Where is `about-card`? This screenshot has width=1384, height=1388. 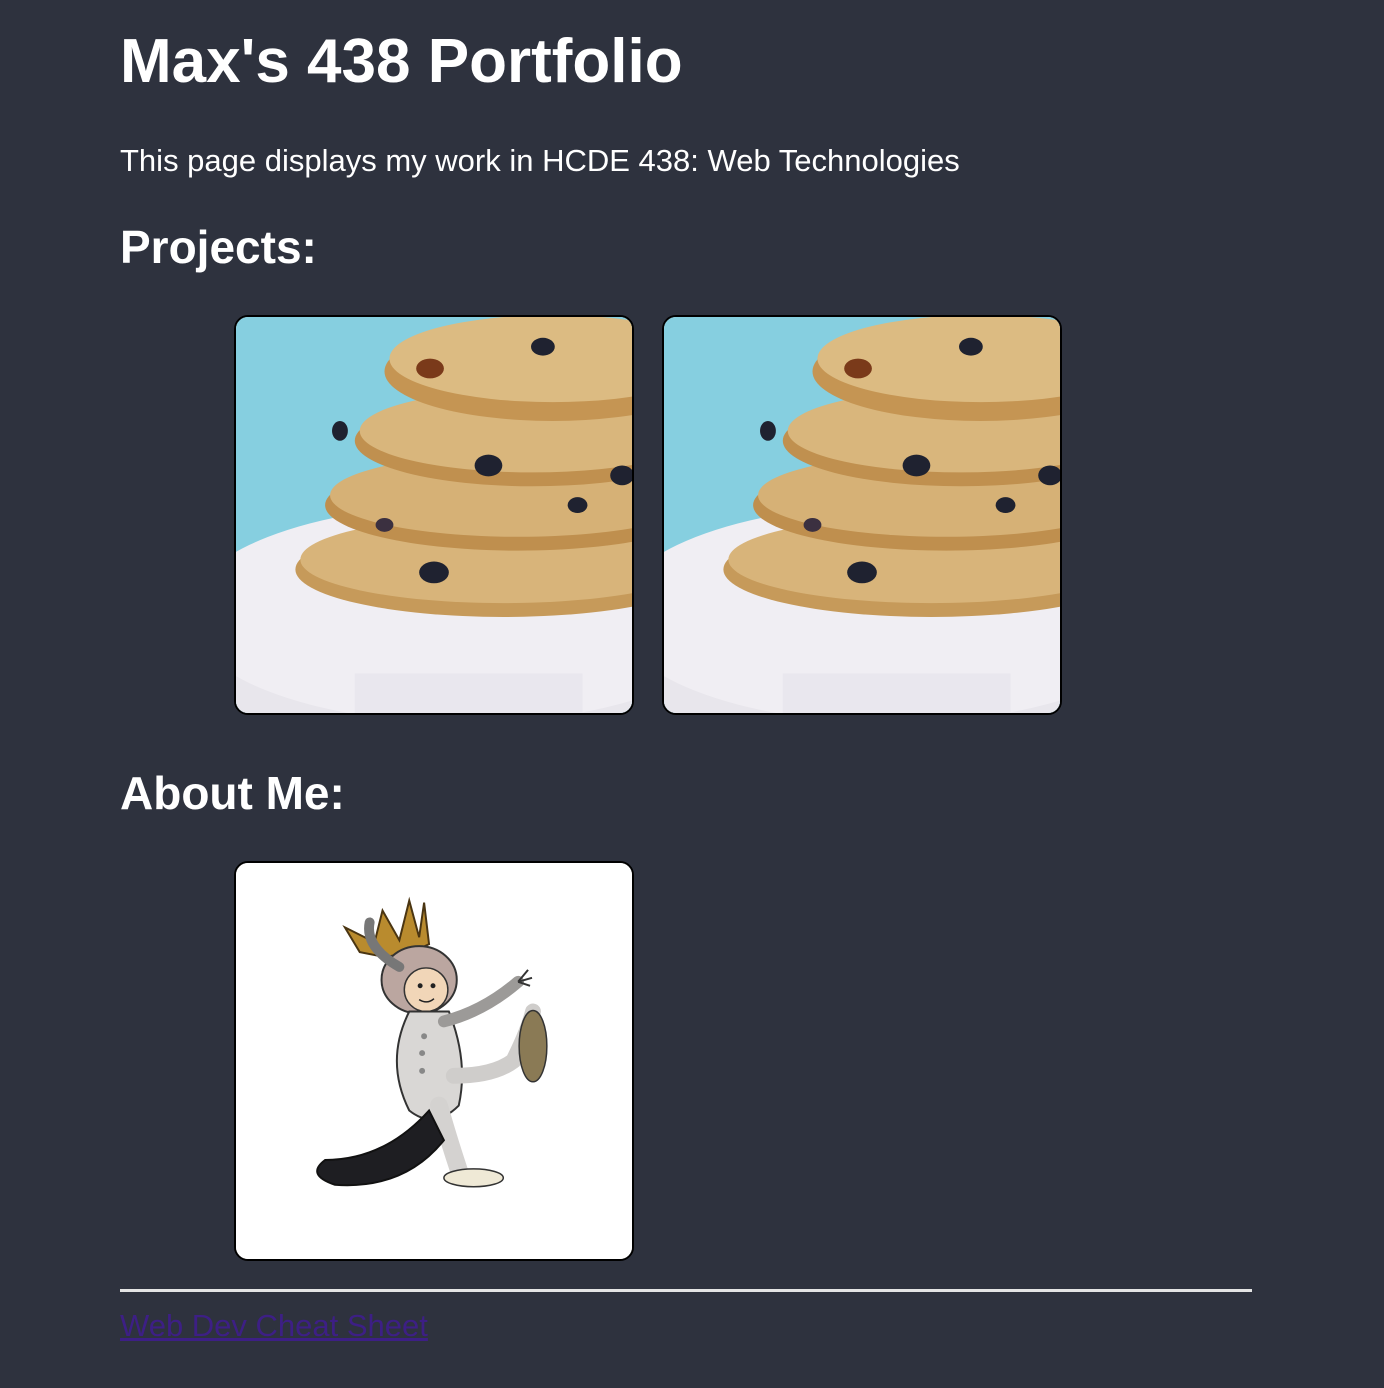 about-card is located at coordinates (434, 1061).